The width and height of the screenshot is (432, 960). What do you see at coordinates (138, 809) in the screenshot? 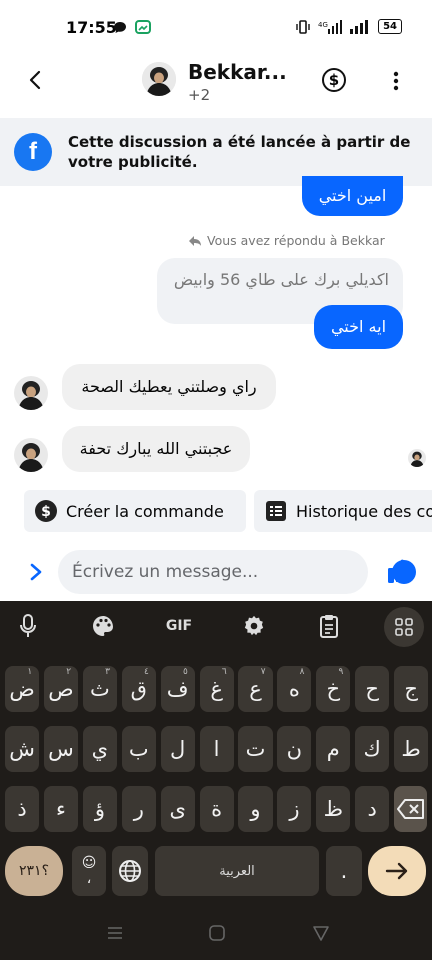
I see `key: ر` at bounding box center [138, 809].